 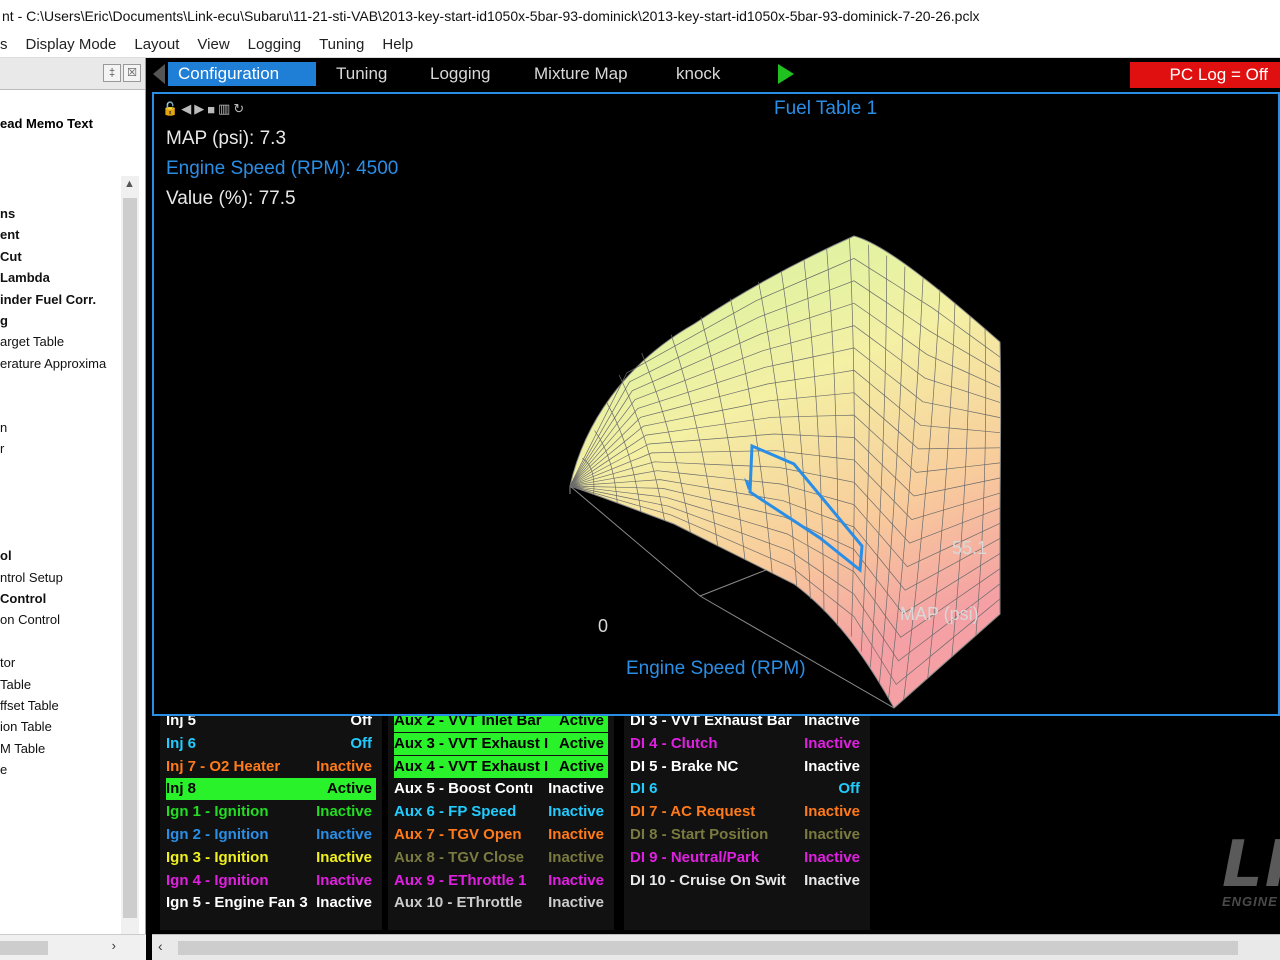 What do you see at coordinates (132, 73) in the screenshot?
I see `close-panel-icon: ☒` at bounding box center [132, 73].